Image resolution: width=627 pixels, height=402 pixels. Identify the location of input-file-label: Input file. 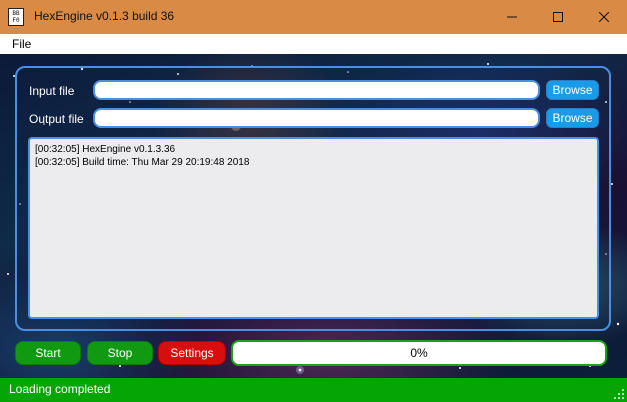
(52, 91).